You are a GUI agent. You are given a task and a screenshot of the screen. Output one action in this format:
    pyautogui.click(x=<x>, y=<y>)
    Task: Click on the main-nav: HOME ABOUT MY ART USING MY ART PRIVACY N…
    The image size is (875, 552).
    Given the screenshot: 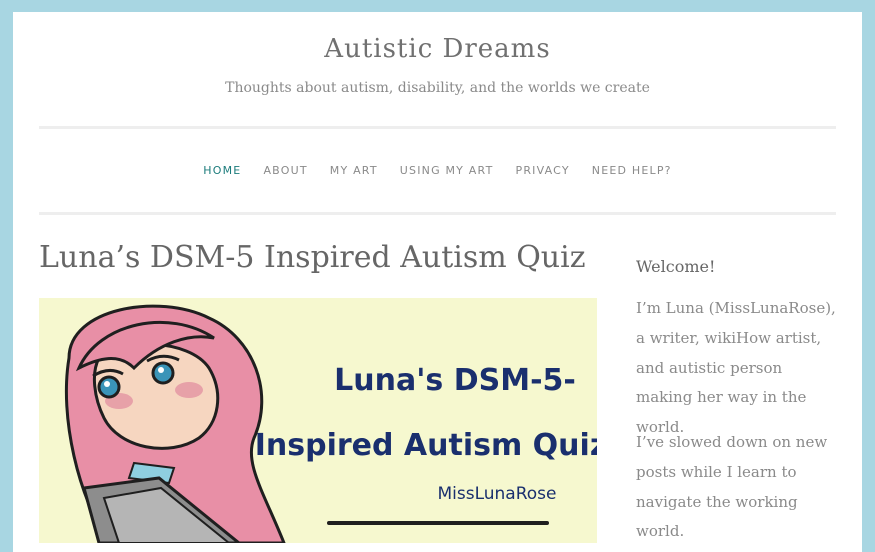 What is the action you would take?
    pyautogui.click(x=437, y=170)
    